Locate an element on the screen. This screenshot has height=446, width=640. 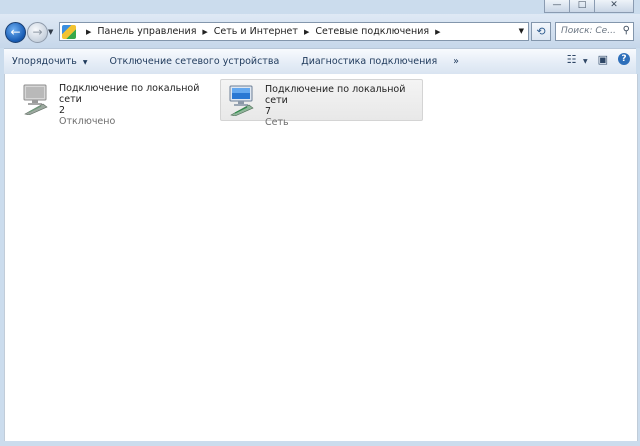
control-panel-icon is located at coordinates (69, 31).